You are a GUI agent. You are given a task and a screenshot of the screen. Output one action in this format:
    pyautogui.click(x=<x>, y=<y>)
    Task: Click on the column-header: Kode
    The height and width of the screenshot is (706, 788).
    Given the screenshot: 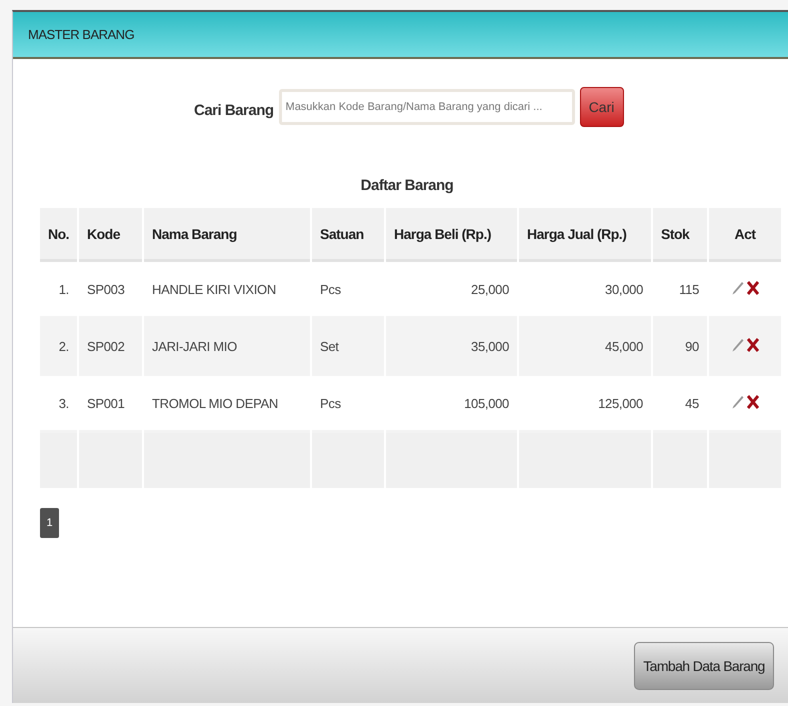 What is the action you would take?
    pyautogui.click(x=110, y=235)
    